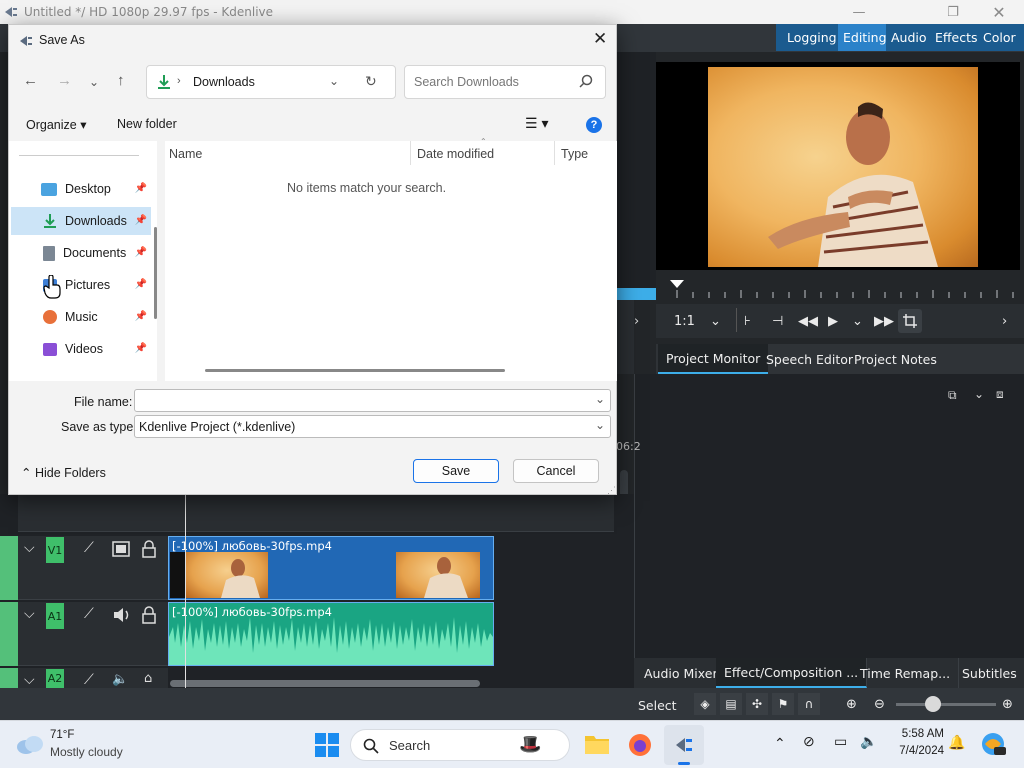  Describe the element at coordinates (917, 751) in the screenshot. I see `clock-date: 7/4/2024` at that location.